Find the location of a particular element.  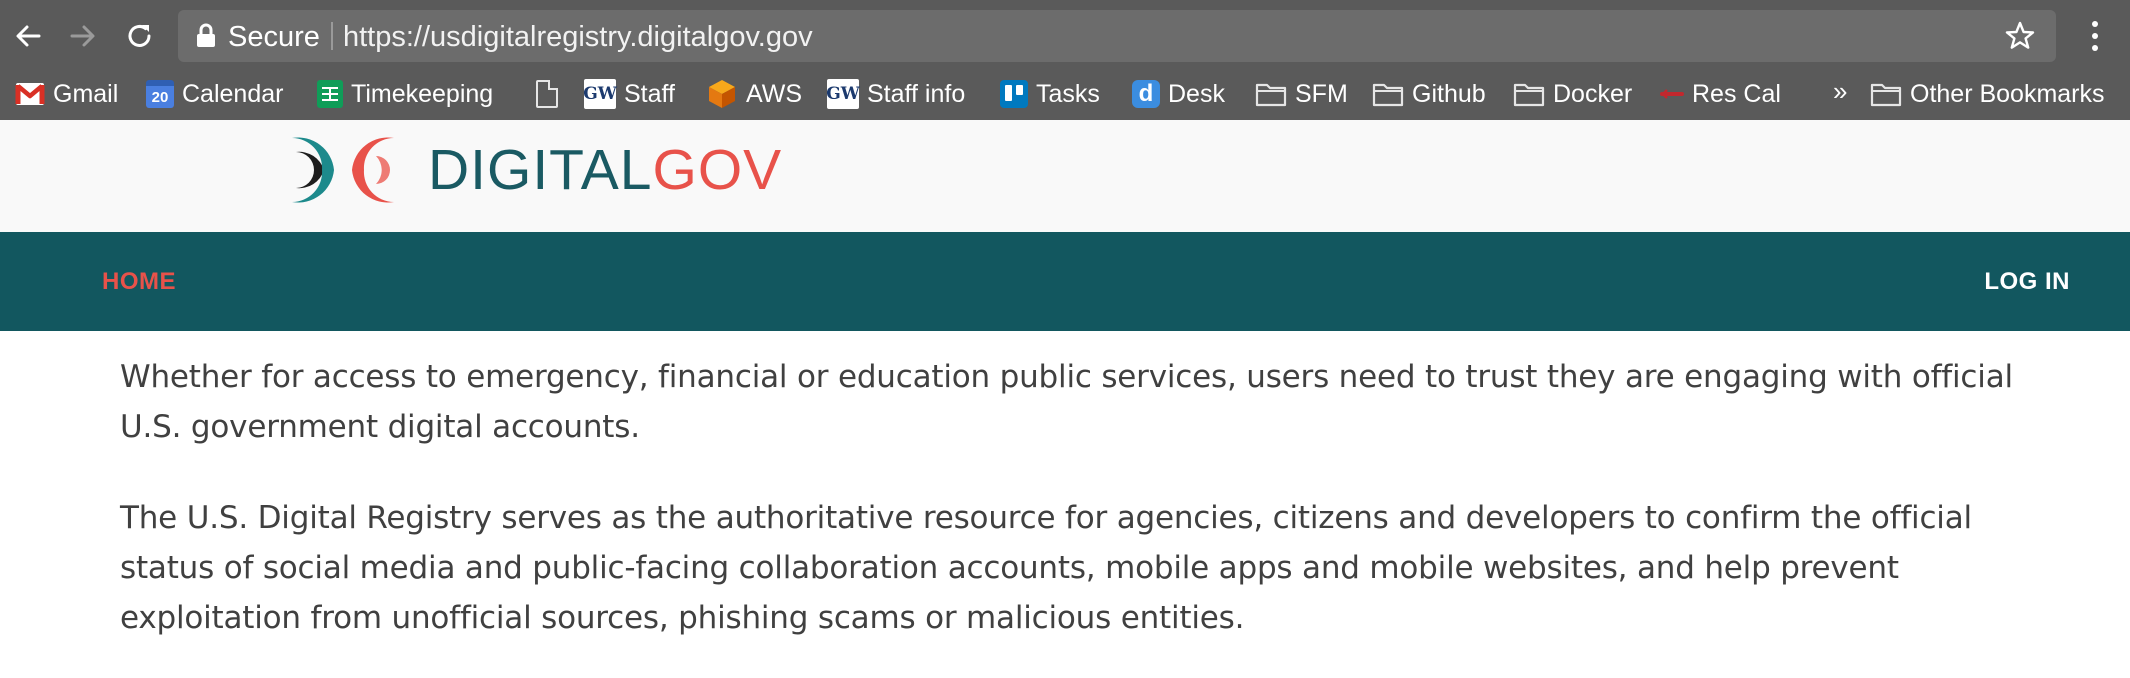

site-nav: HOME LOG IN is located at coordinates (1065, 281).